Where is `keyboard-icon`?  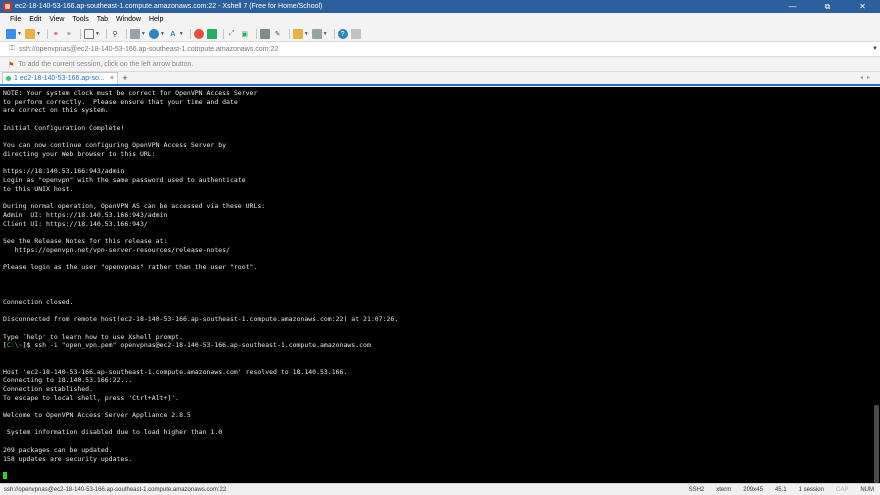
keyboard-icon is located at coordinates (264, 34).